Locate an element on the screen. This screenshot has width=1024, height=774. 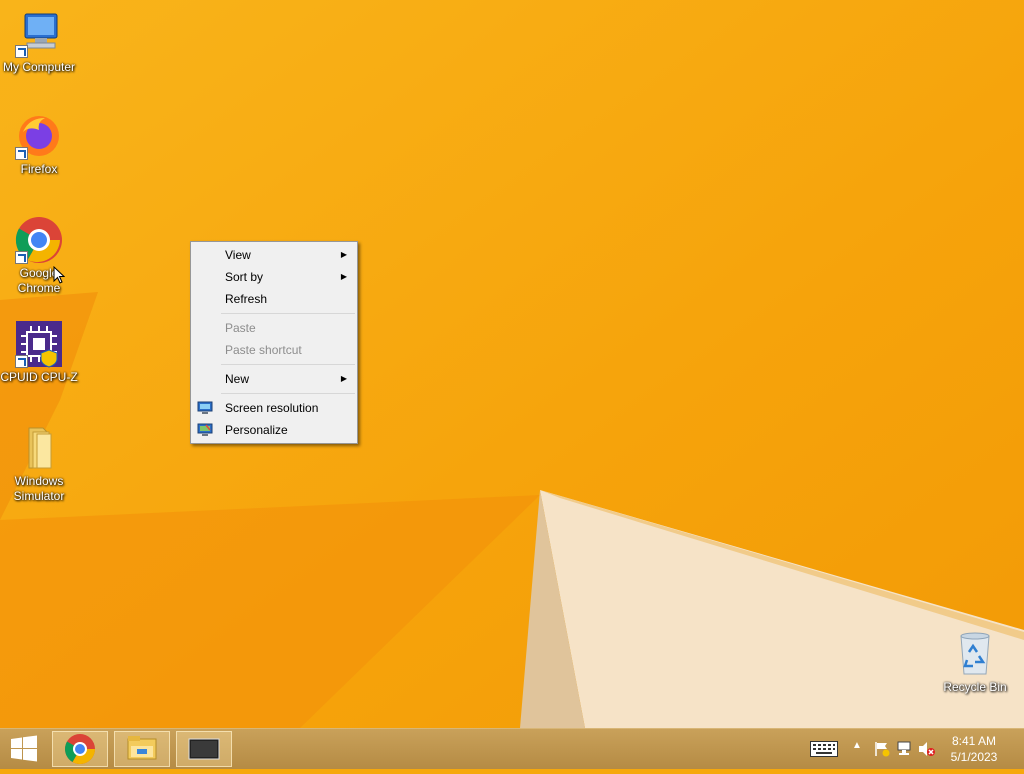
desktop-icon-label: My Computer is located at coordinates (39, 67).